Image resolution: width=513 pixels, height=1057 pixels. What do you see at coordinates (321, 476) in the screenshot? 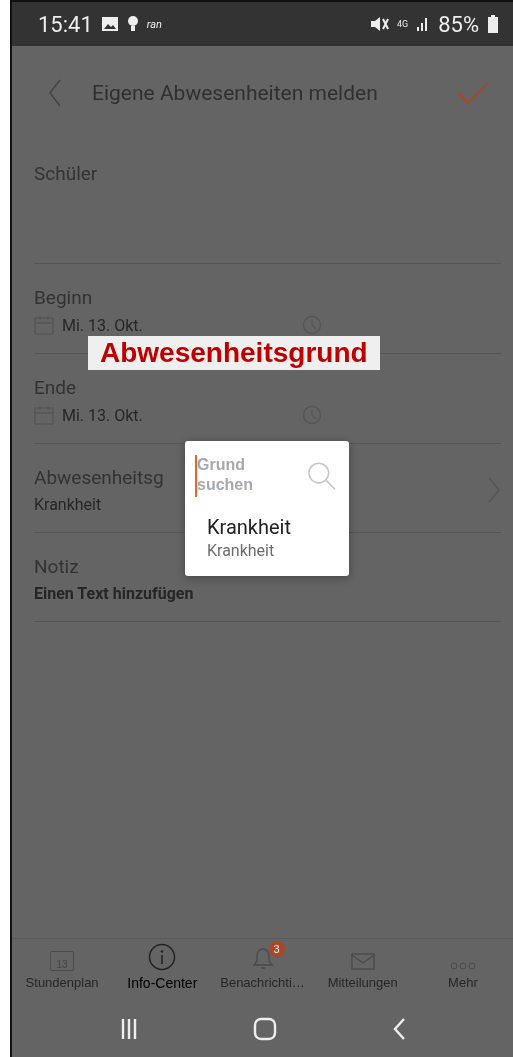
I see `search-icon` at bounding box center [321, 476].